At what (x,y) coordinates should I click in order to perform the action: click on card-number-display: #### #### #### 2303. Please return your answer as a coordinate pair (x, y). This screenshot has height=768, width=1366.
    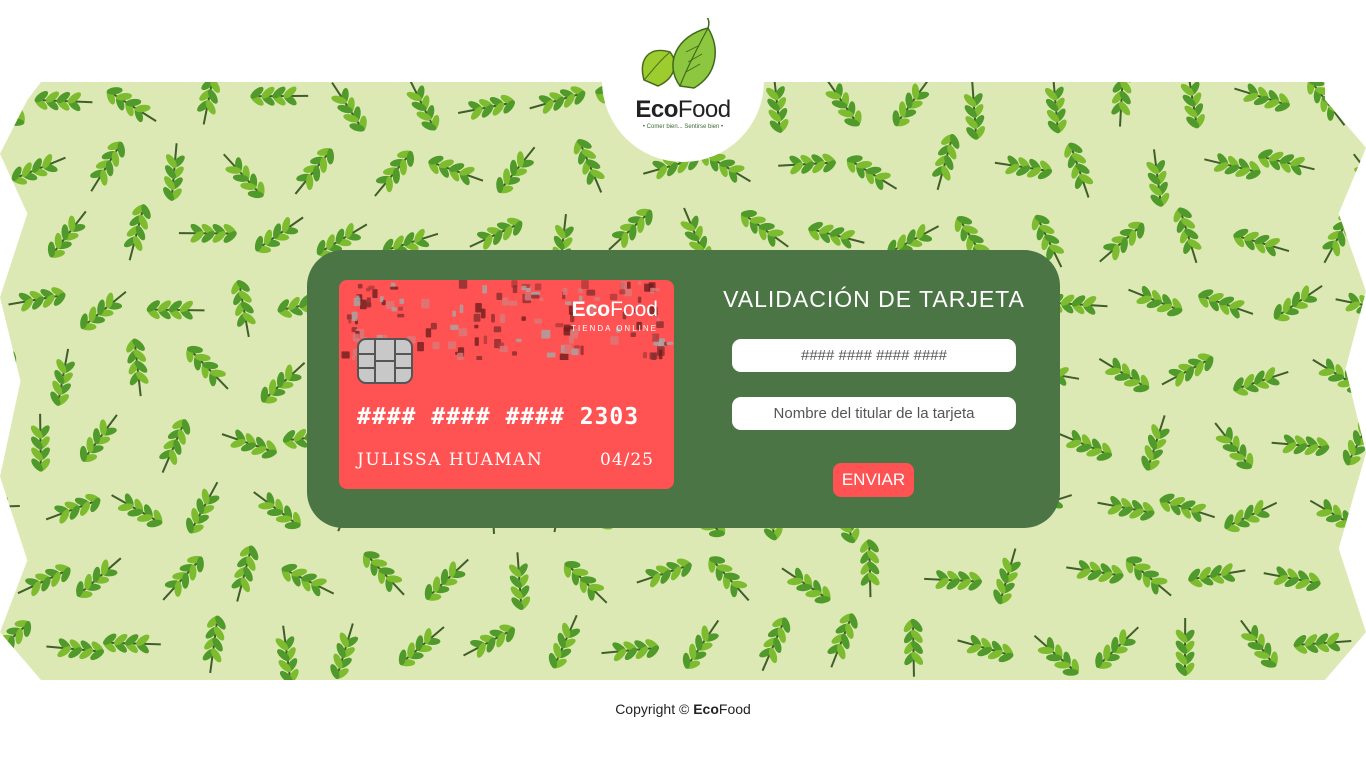
    Looking at the image, I should click on (498, 417).